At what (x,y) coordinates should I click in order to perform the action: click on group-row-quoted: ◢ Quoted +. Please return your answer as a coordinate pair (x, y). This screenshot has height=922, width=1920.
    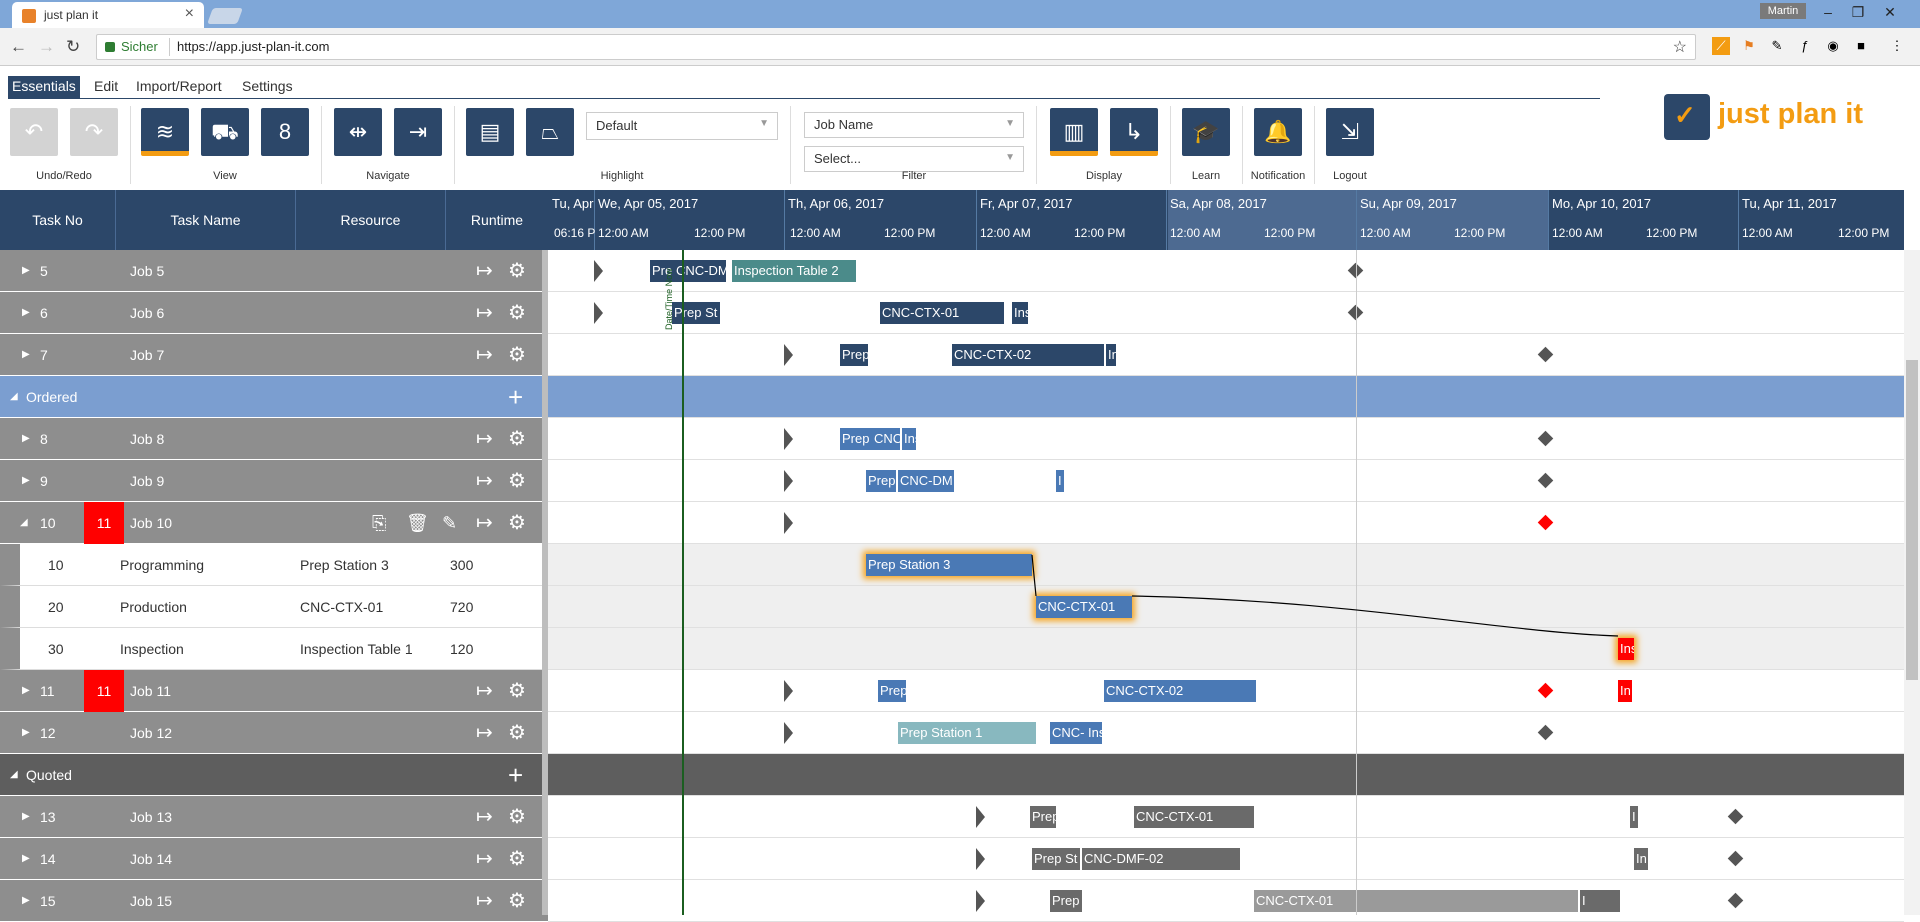
    Looking at the image, I should click on (274, 775).